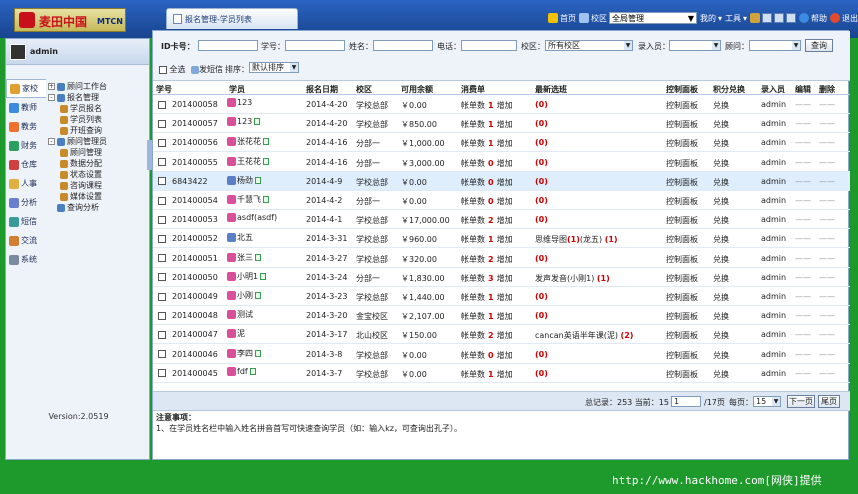  Describe the element at coordinates (244, 295) in the screenshot. I see `student-name-cell: 小刚` at that location.